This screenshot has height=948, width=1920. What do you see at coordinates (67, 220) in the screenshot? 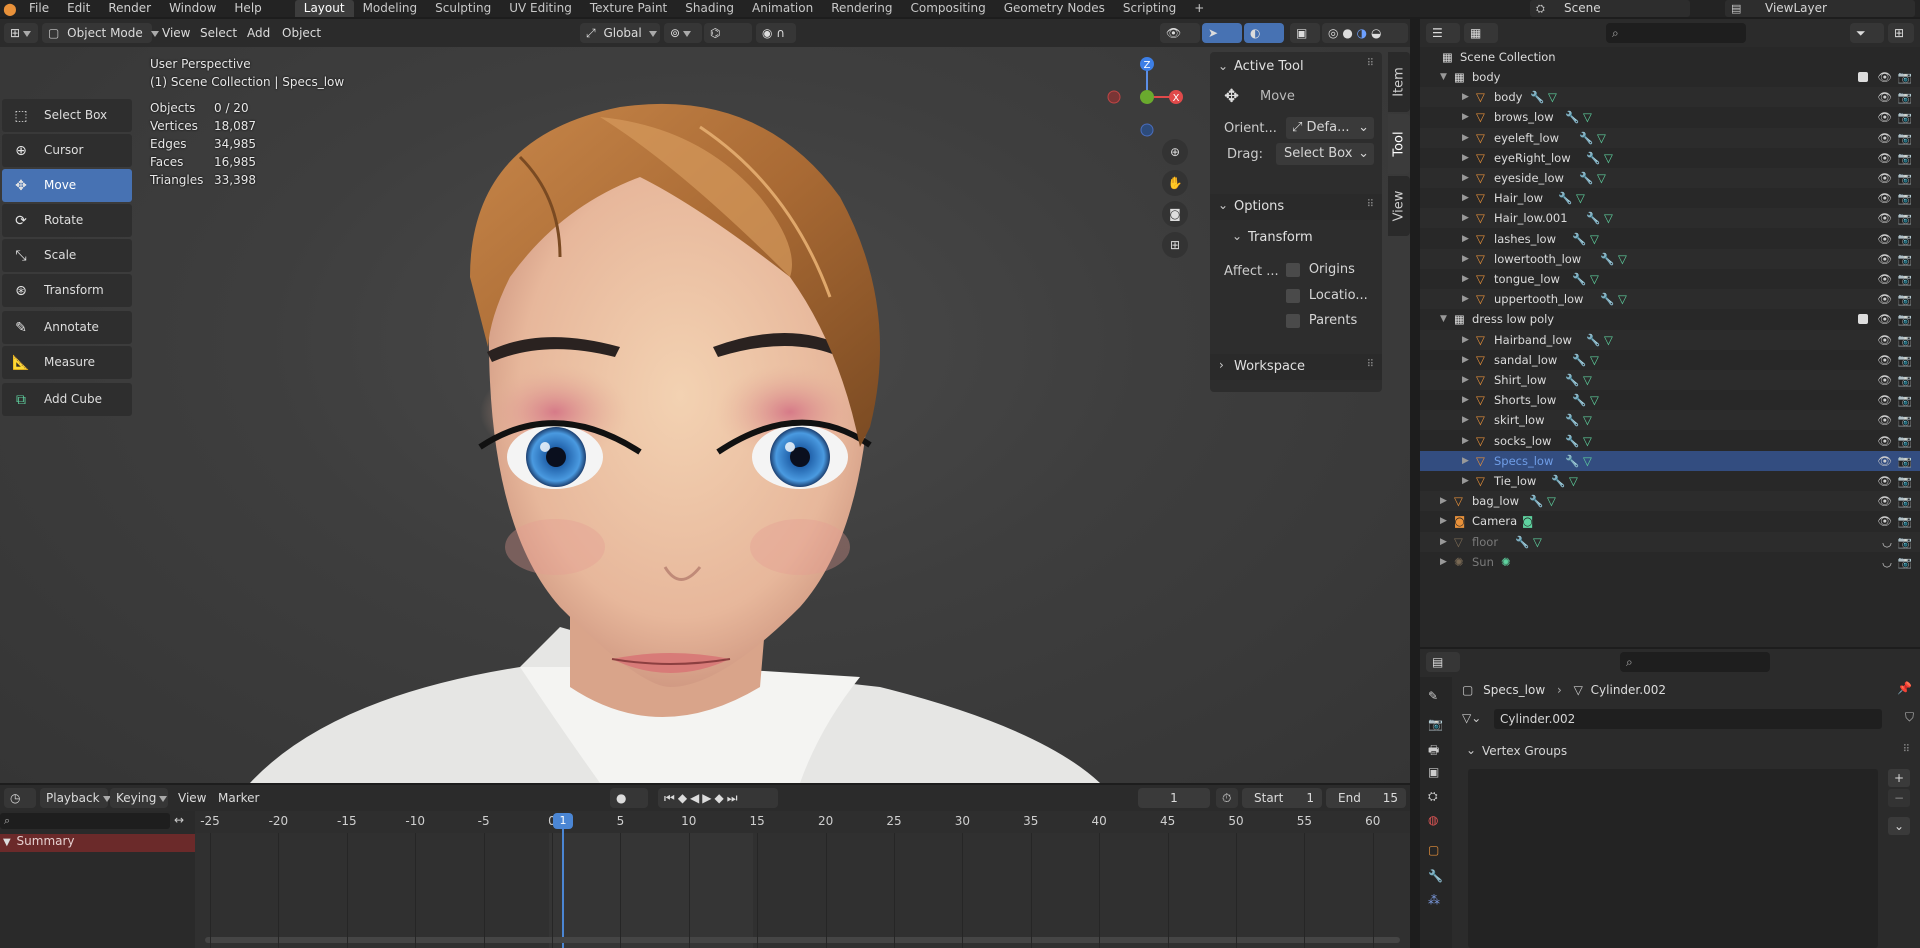
I see `tool-rotate: ⟳ Rotate` at bounding box center [67, 220].